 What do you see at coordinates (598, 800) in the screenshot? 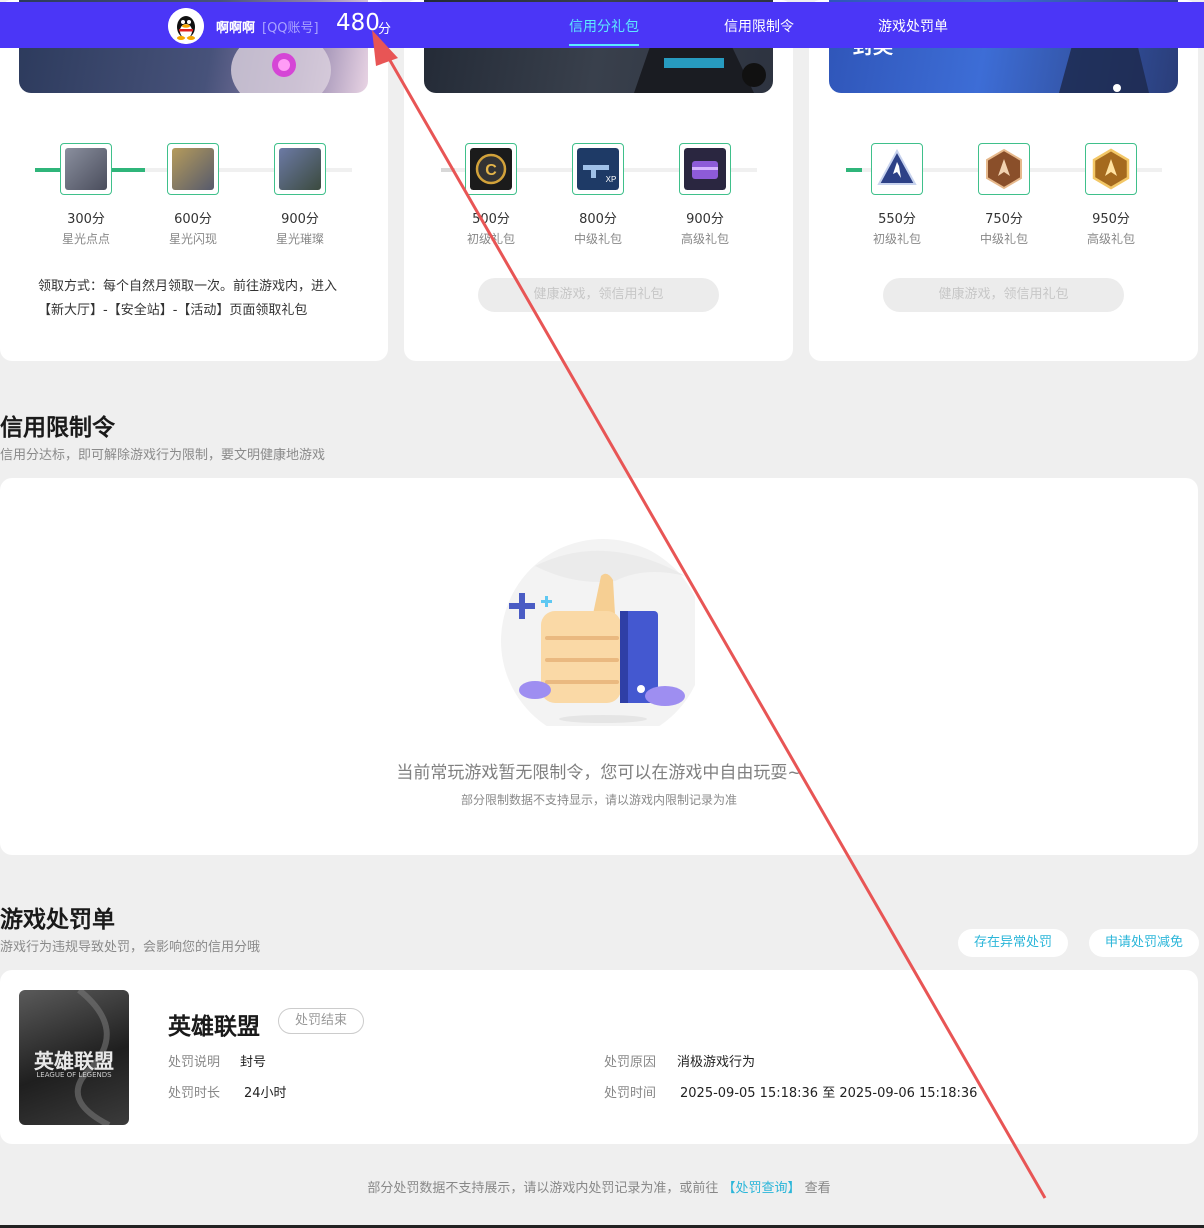
I see `restriction-empty-note: 部分限制数据不支持显示，请以游戏内限制记录为准` at bounding box center [598, 800].